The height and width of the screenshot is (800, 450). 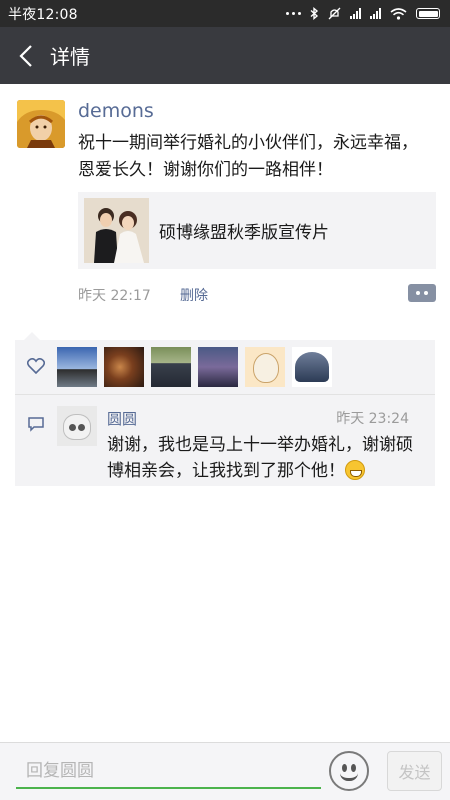 What do you see at coordinates (355, 470) in the screenshot?
I see `grin-emoji-icon` at bounding box center [355, 470].